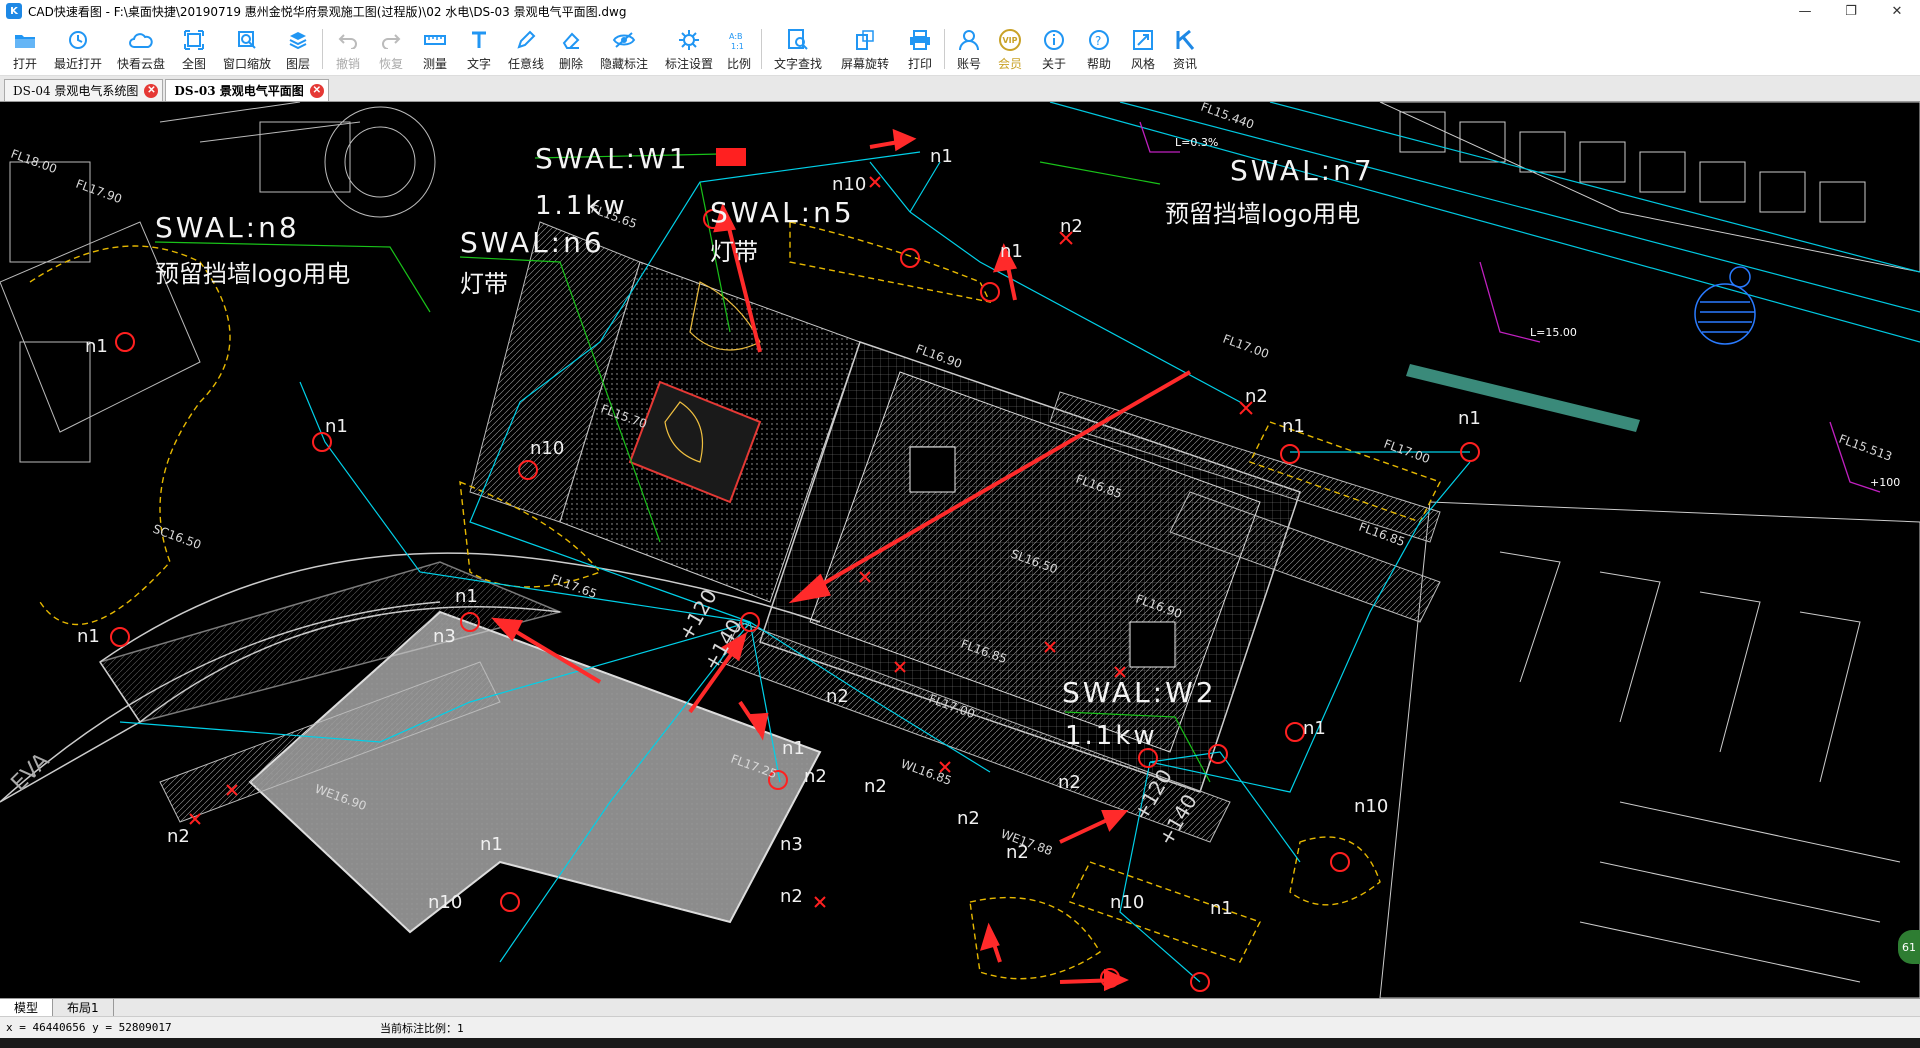 The width and height of the screenshot is (1920, 1048). I want to click on layers-button: 图层, so click(298, 49).